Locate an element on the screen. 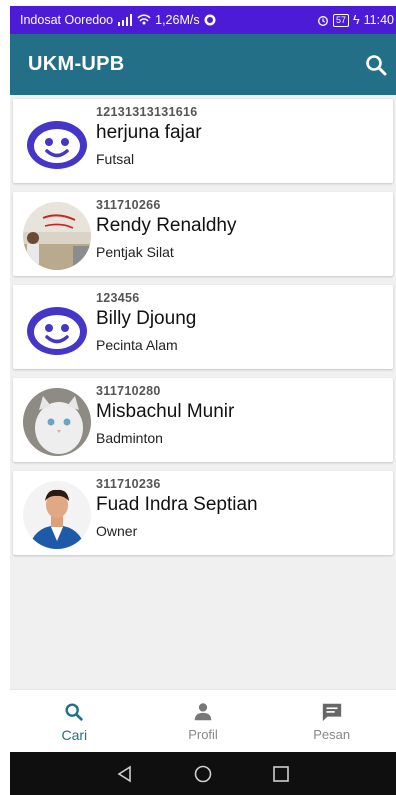 The height and width of the screenshot is (795, 396). member-id: 311710280 is located at coordinates (128, 391).